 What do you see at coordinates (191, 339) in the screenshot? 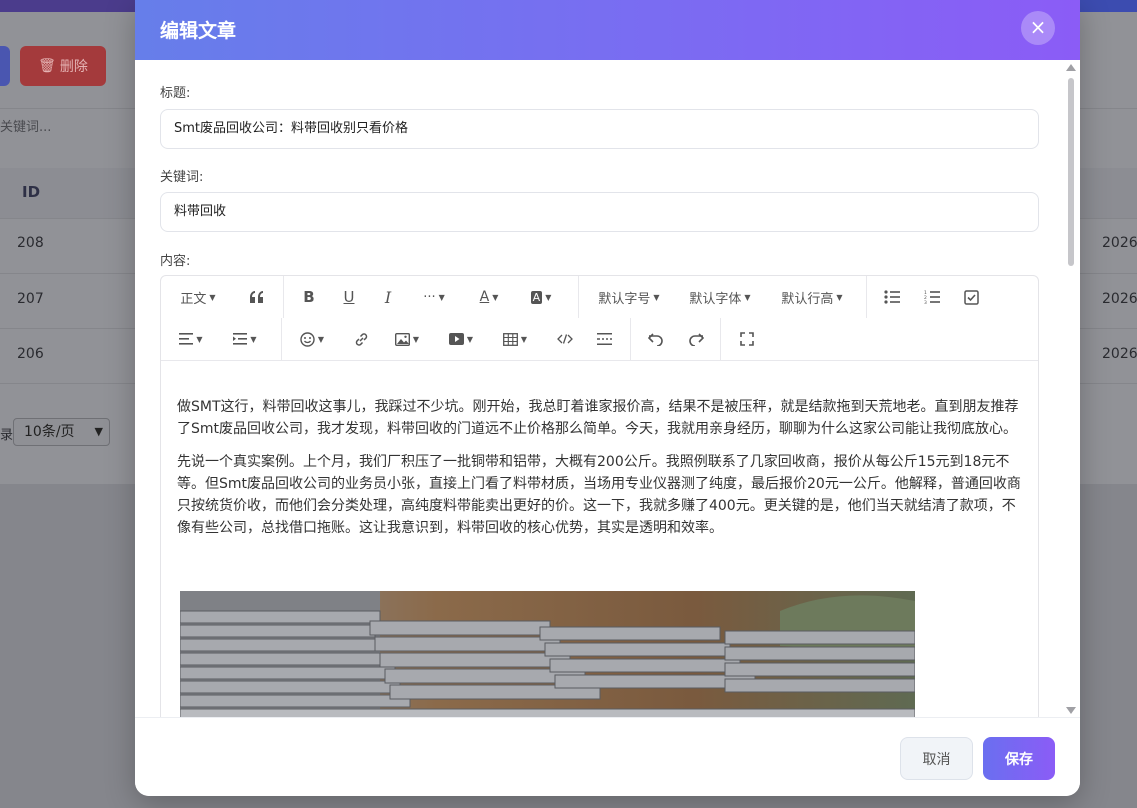
I see `align-icon: ▼` at bounding box center [191, 339].